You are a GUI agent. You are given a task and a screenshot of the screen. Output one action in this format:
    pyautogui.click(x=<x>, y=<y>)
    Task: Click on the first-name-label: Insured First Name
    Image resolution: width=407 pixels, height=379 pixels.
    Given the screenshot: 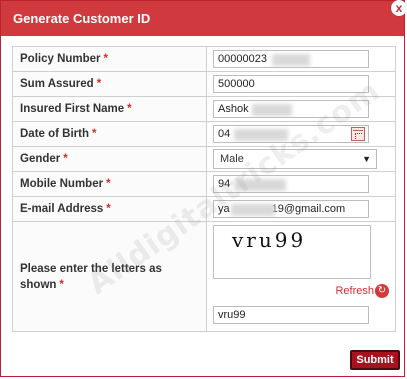 What is the action you would take?
    pyautogui.click(x=72, y=109)
    